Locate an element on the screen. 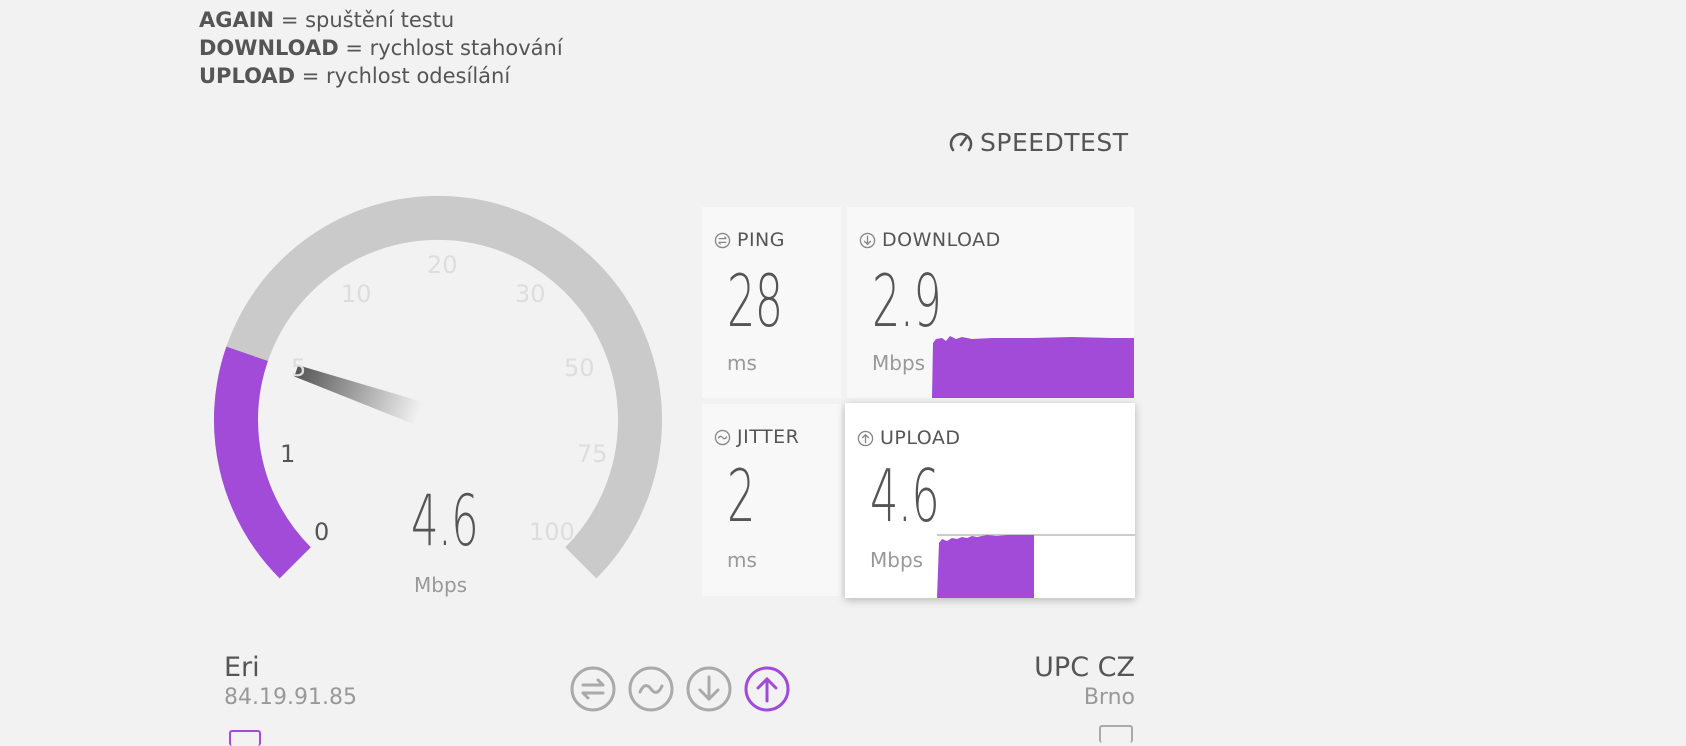  speedtest-logo: SPEEDTEST is located at coordinates (1038, 142).